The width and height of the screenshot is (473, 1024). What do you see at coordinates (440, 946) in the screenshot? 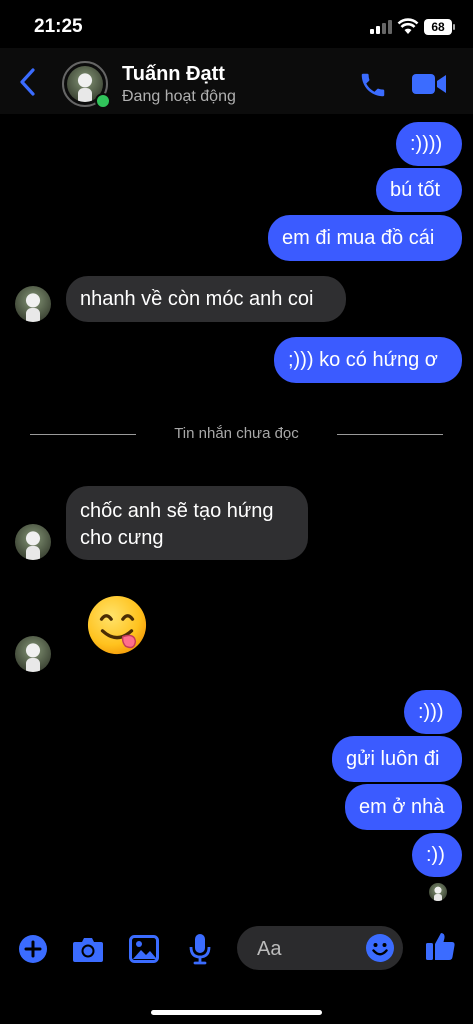
I see `thumbs-up-icon` at bounding box center [440, 946].